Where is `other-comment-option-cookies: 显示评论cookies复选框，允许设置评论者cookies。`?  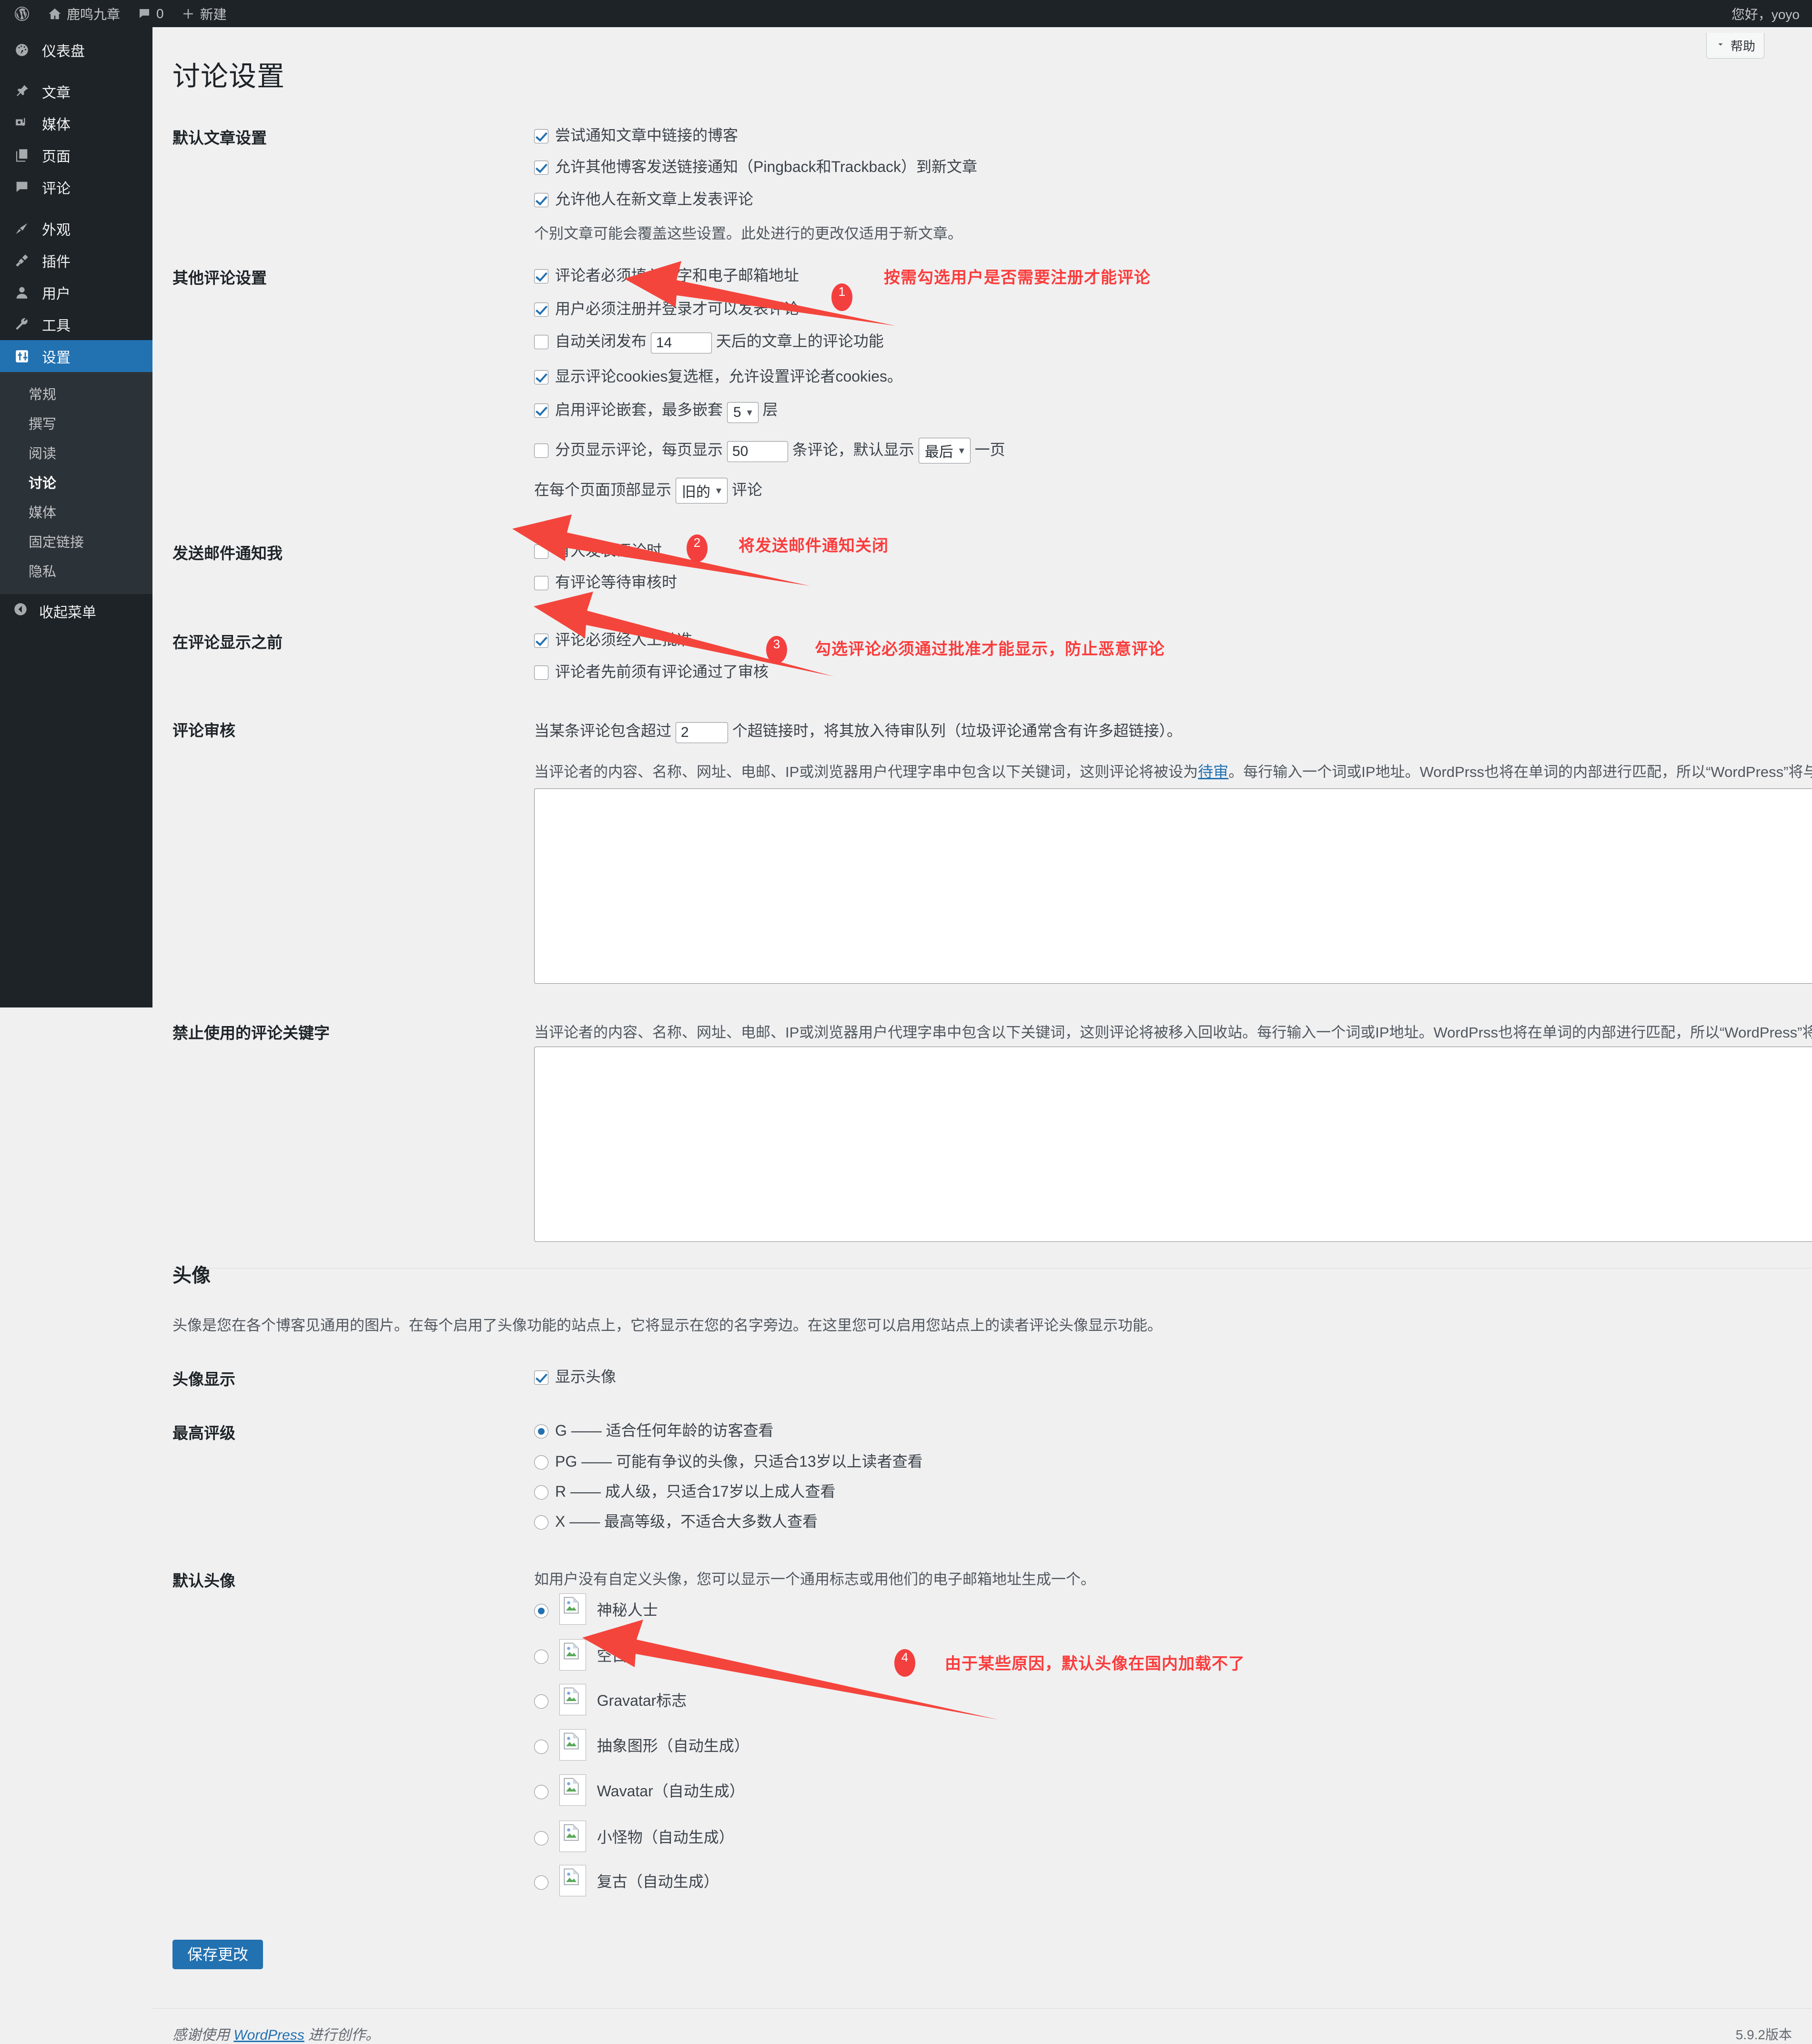 other-comment-option-cookies: 显示评论cookies复选框，允许设置评论者cookies。 is located at coordinates (718, 375).